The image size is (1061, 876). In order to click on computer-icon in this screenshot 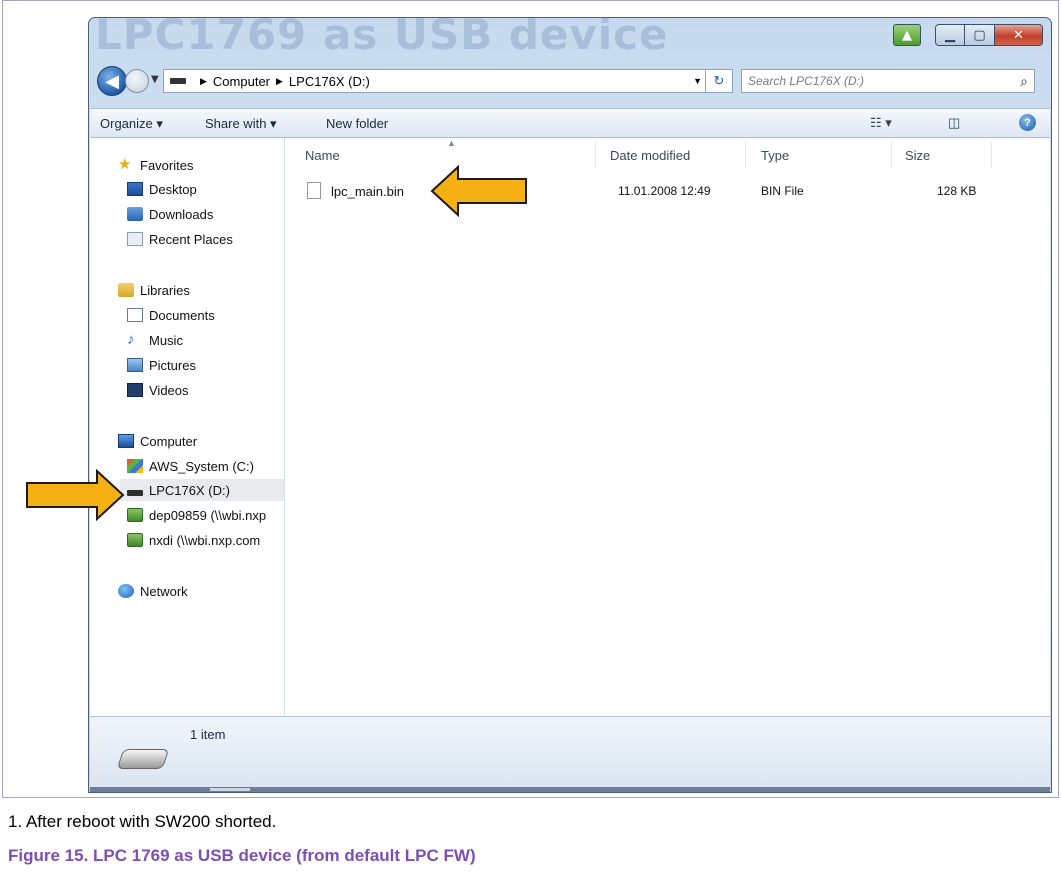, I will do `click(126, 441)`.